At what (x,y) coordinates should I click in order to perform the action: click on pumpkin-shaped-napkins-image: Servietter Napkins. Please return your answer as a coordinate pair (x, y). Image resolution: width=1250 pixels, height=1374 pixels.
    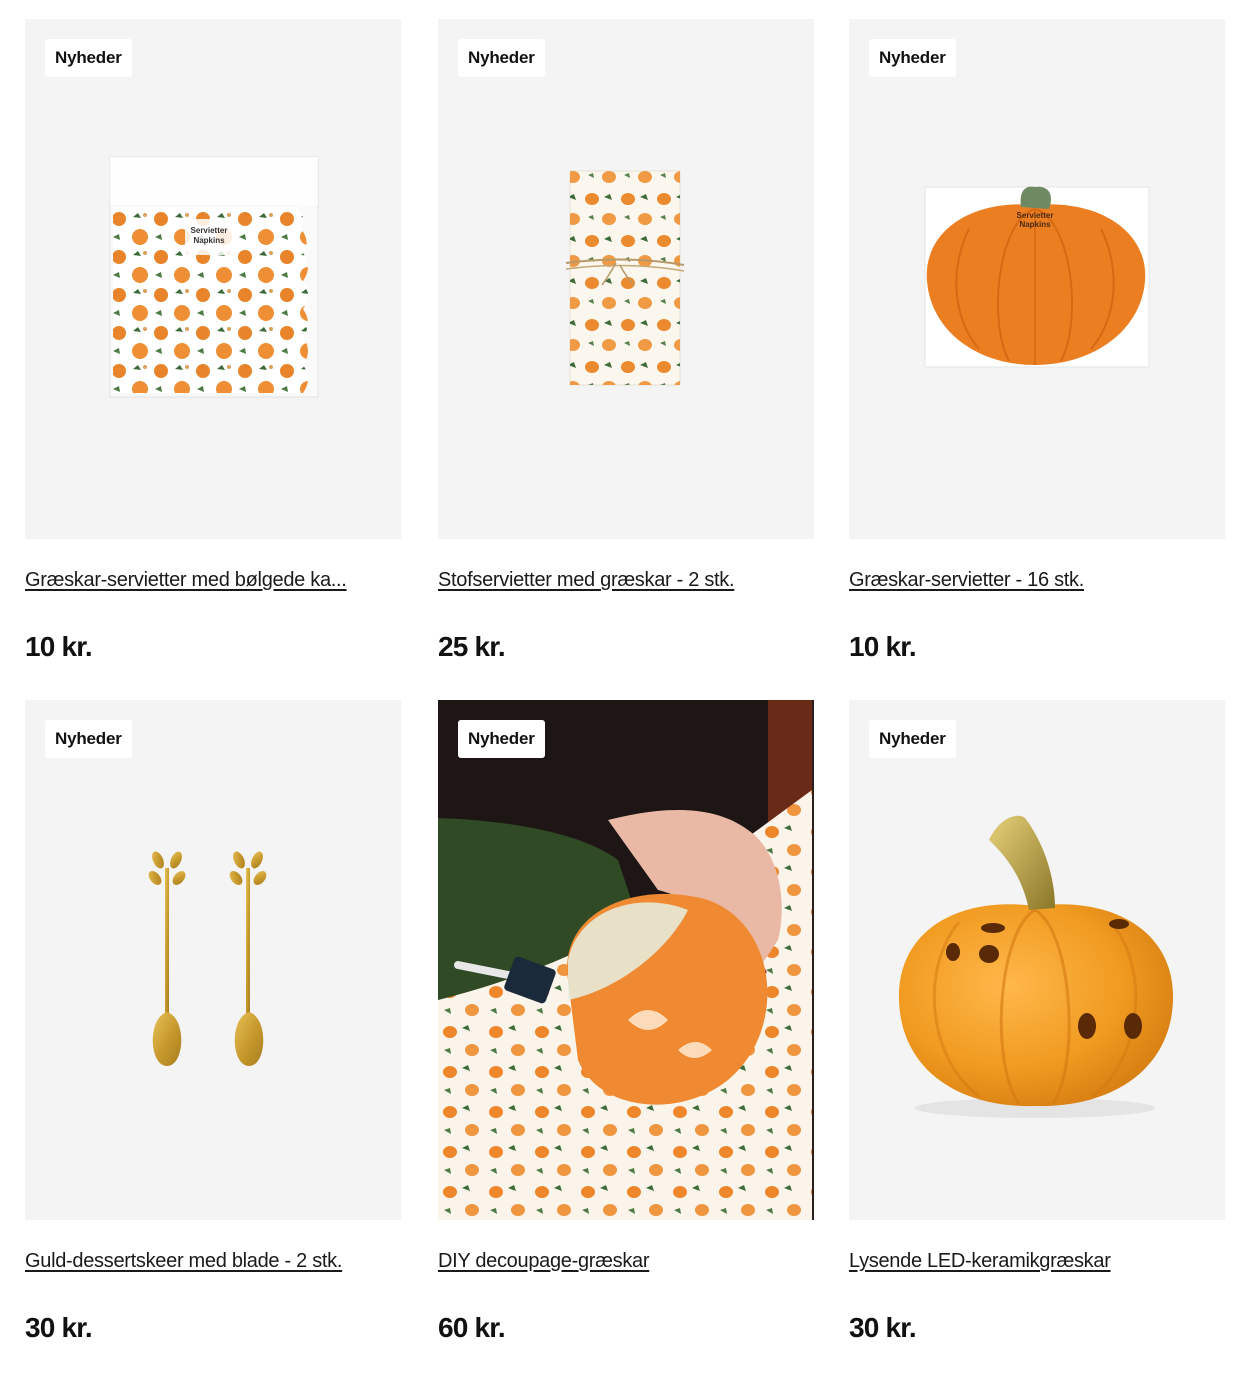
    Looking at the image, I should click on (1037, 277).